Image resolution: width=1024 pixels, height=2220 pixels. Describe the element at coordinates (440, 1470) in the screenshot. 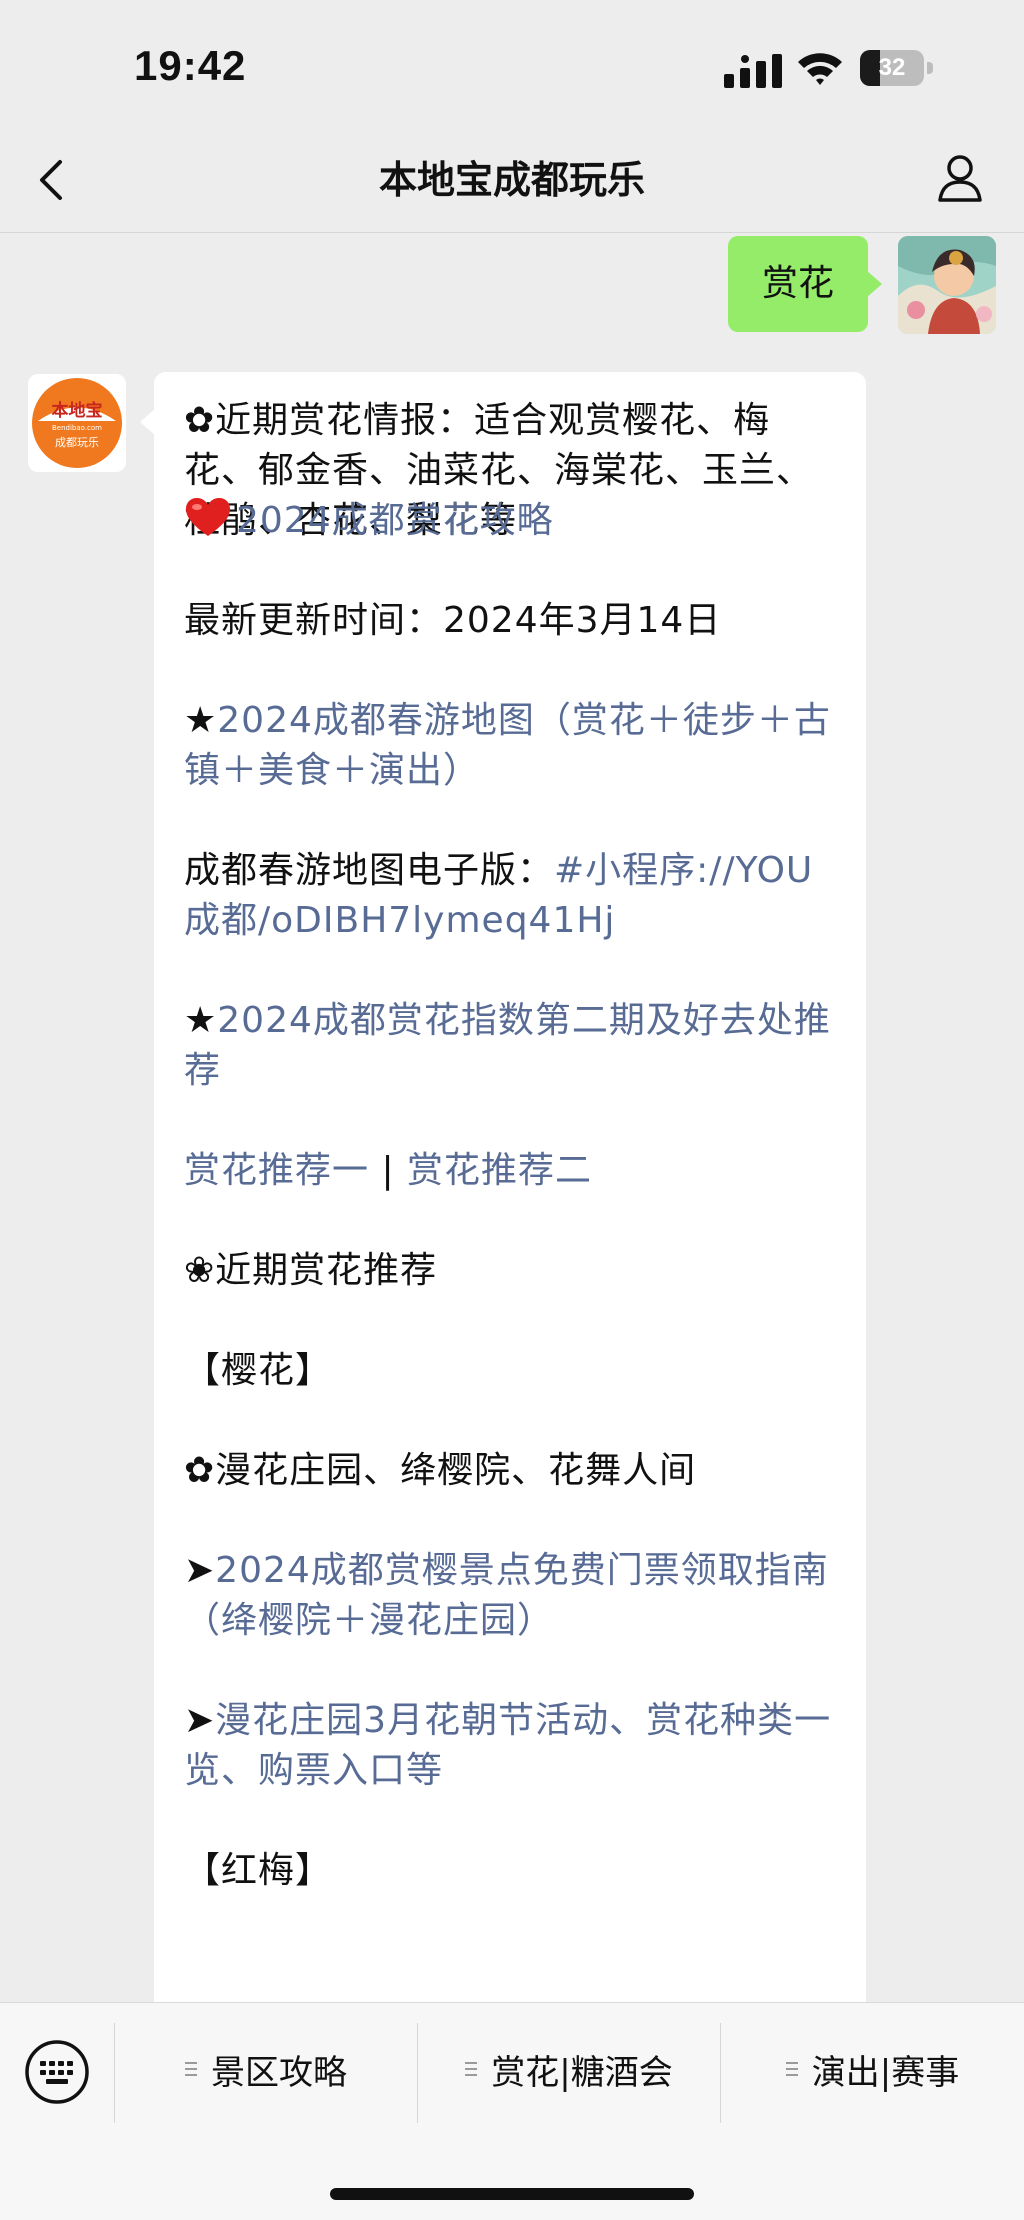

I see `cherry-places: ✿漫花庄园、绛樱院、花舞人间` at that location.